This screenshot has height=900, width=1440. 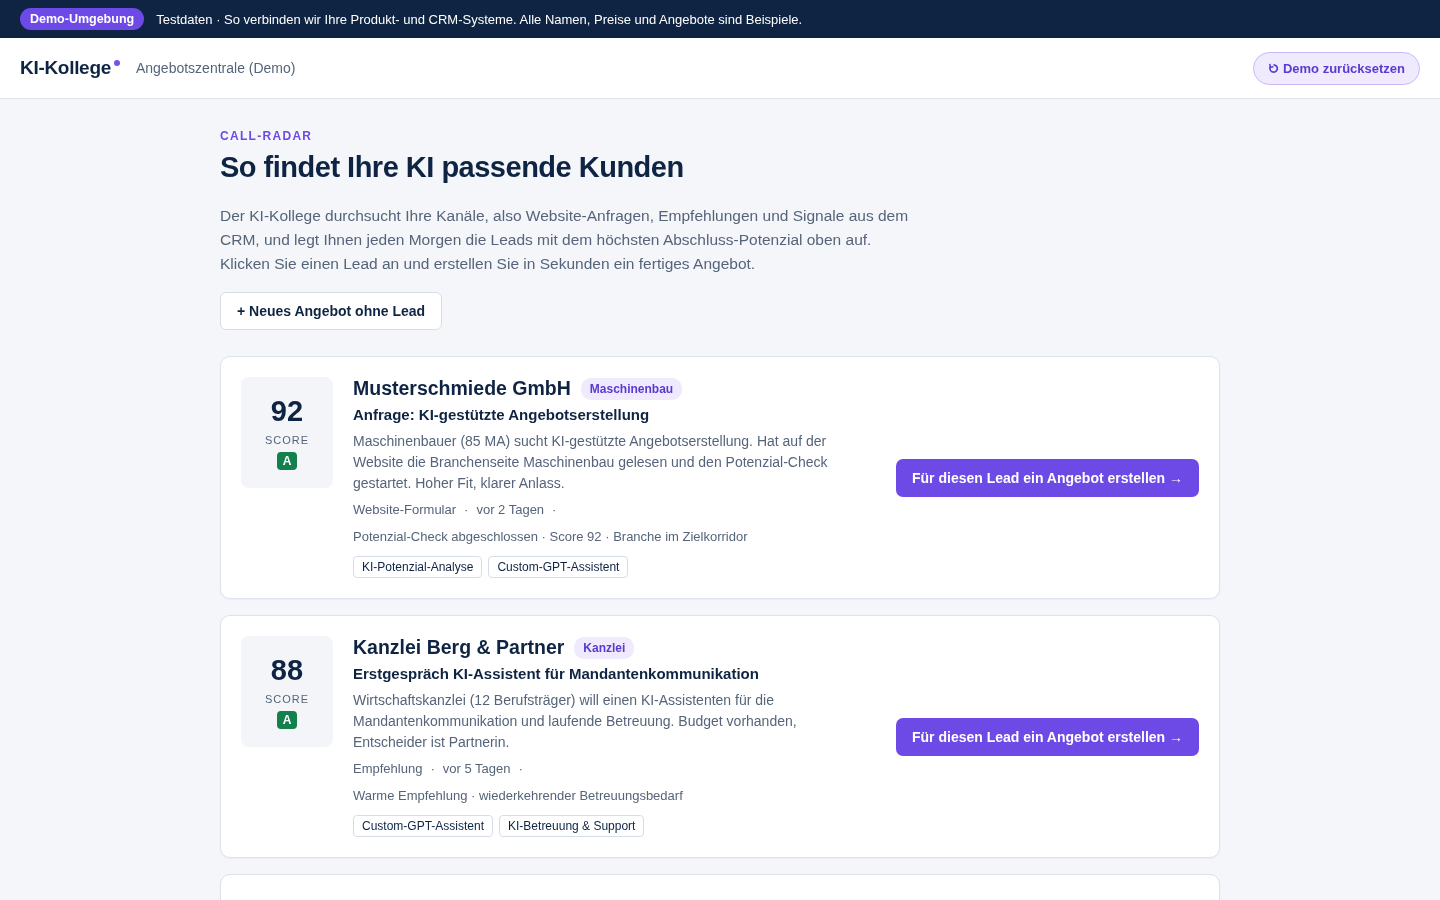 I want to click on service-tag: KI-Betreuung & Support, so click(x=572, y=826).